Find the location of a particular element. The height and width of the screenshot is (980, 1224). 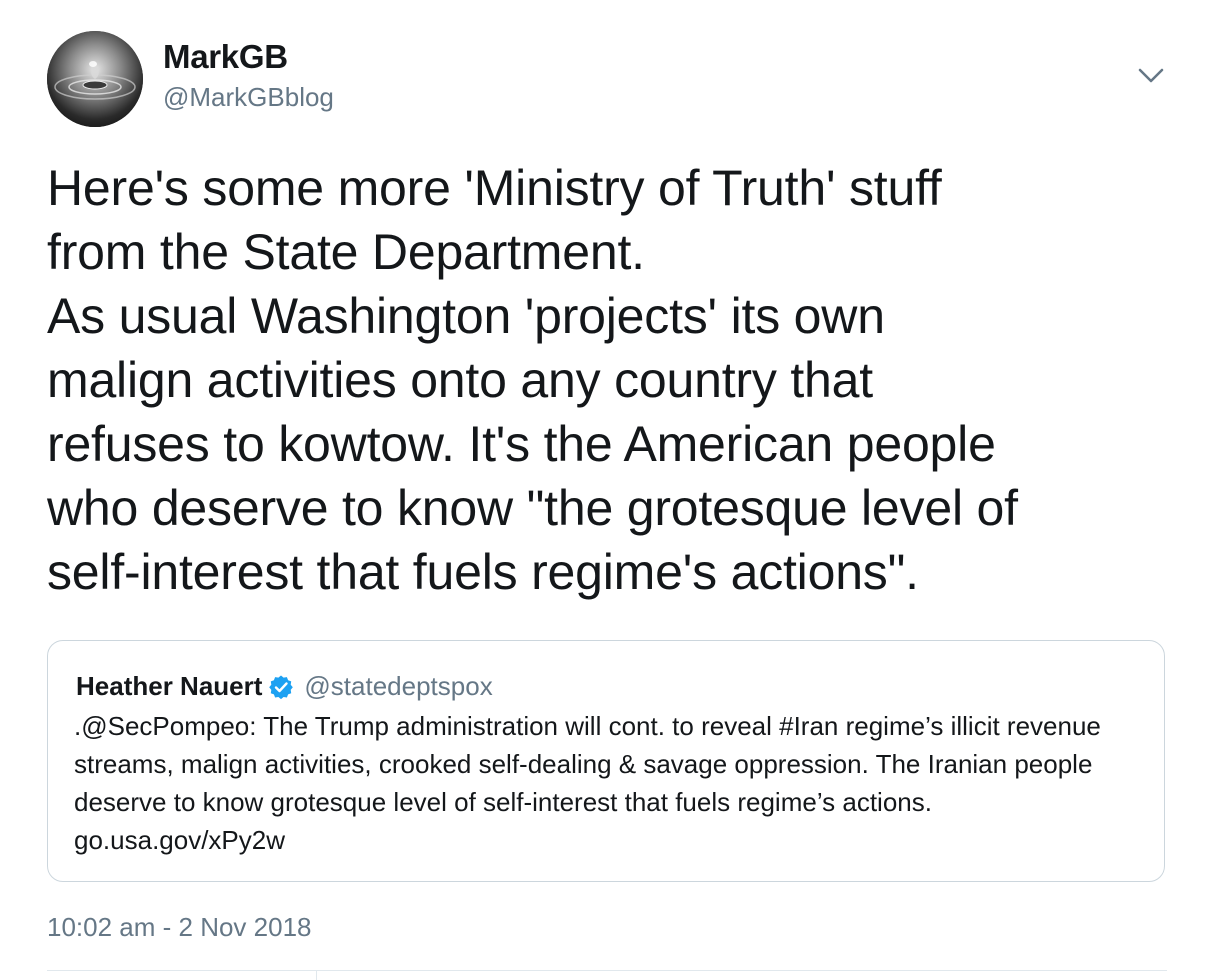

verified-badge-icon is located at coordinates (281, 687).